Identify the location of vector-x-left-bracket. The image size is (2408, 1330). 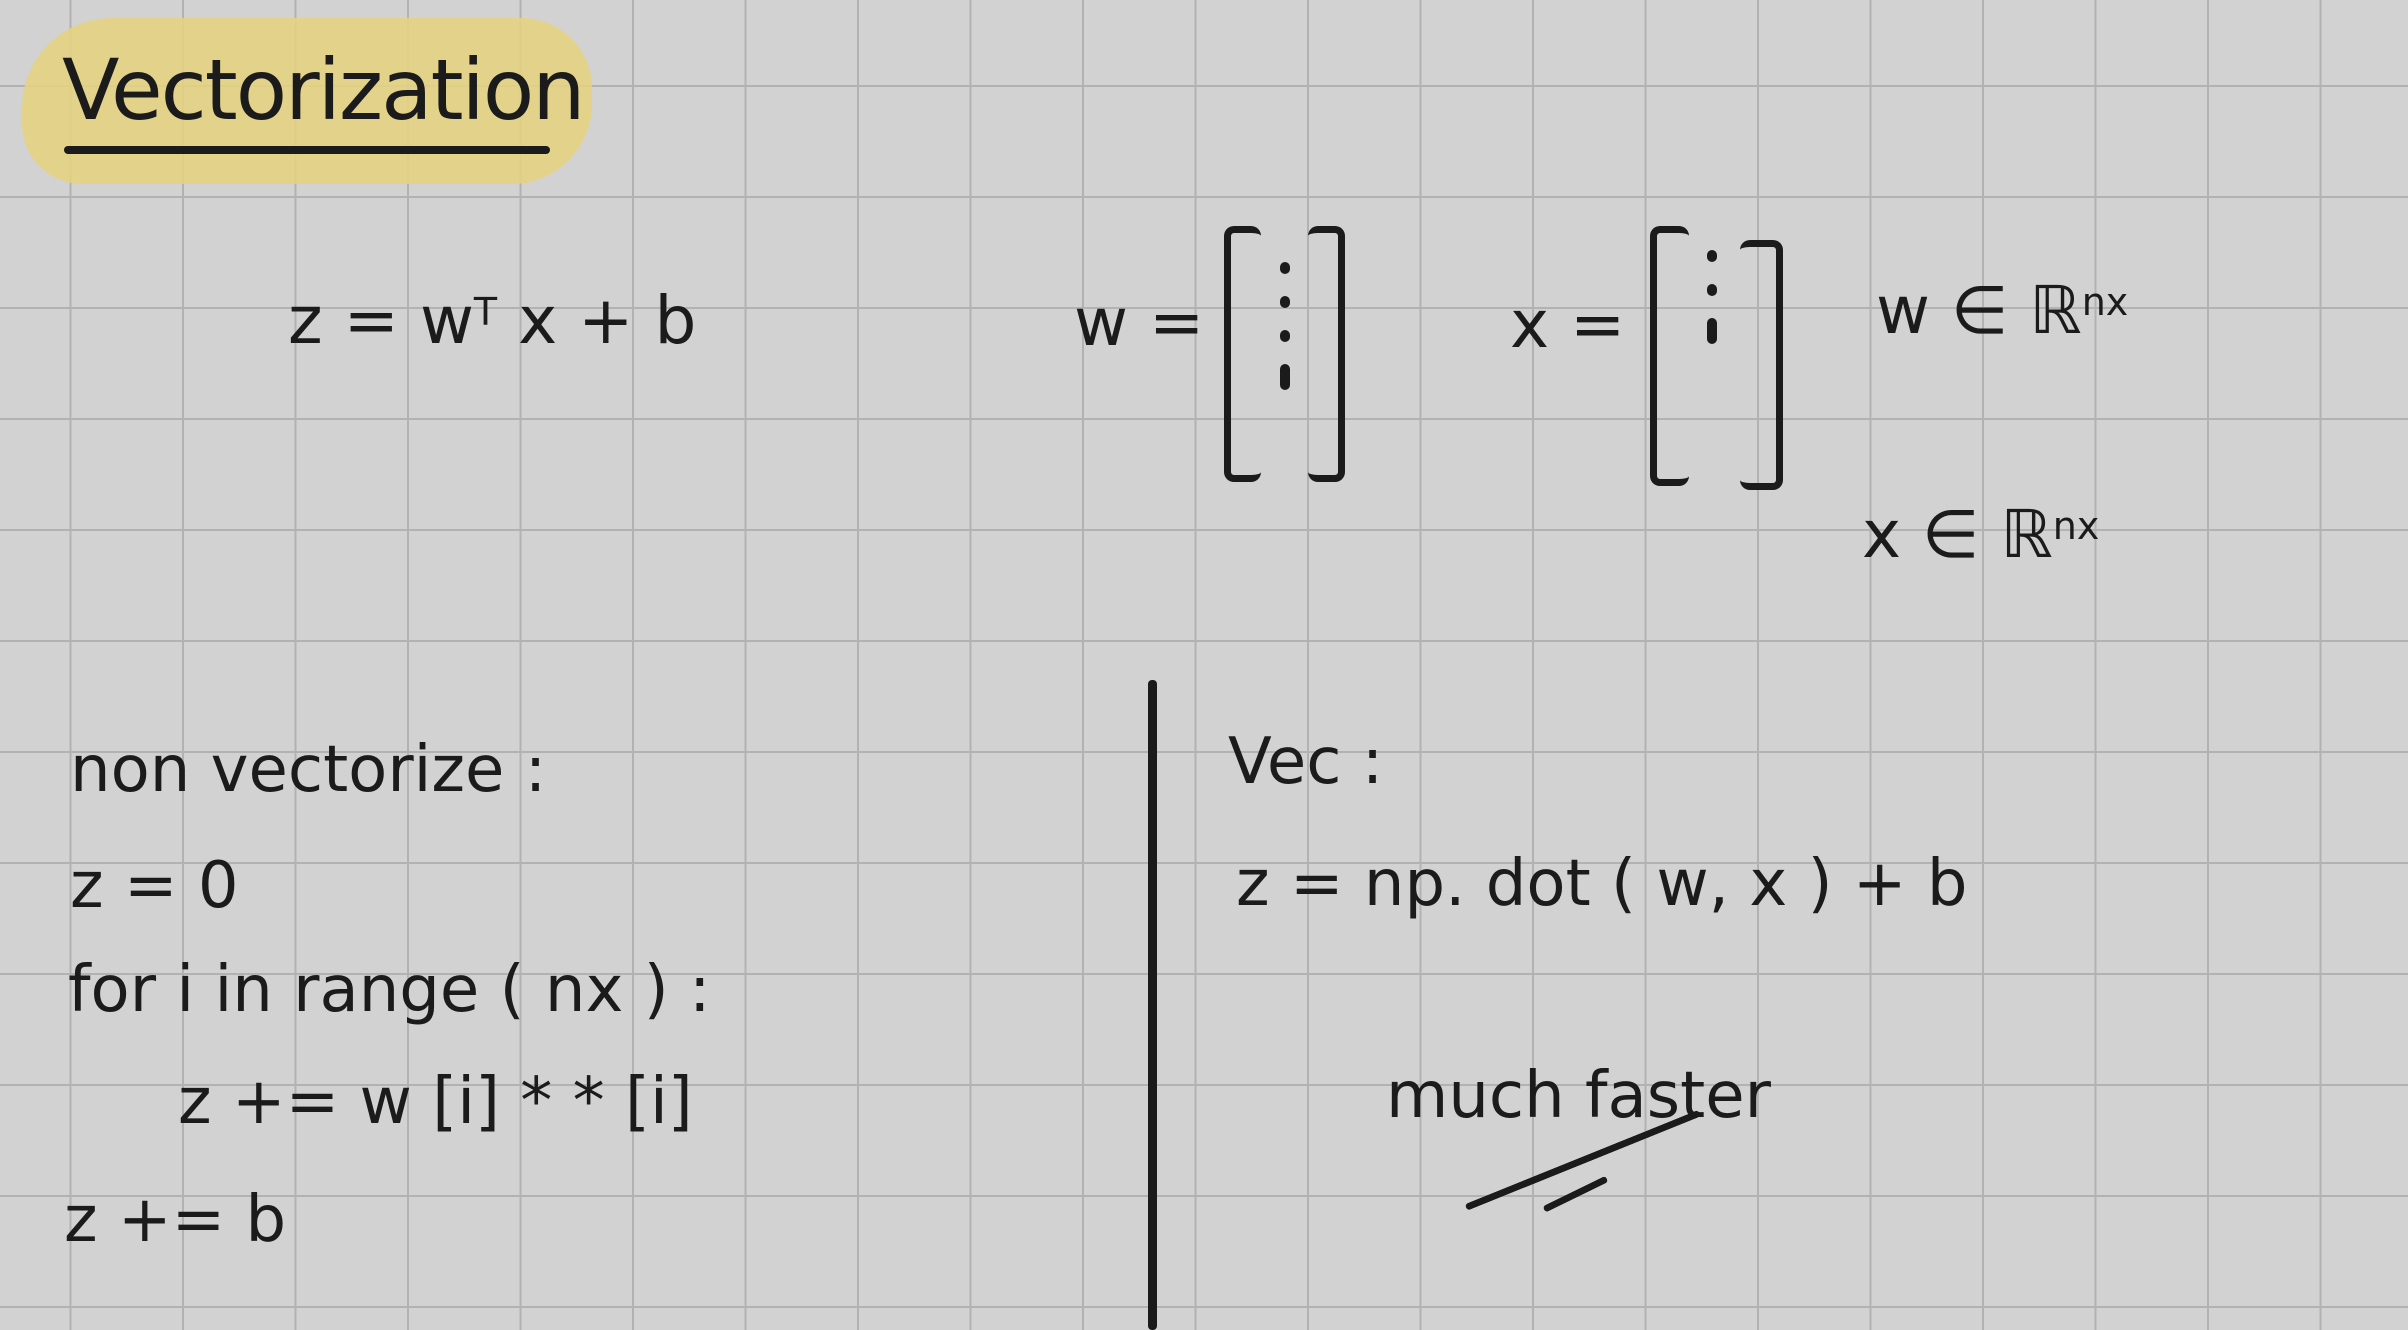
(1669, 356).